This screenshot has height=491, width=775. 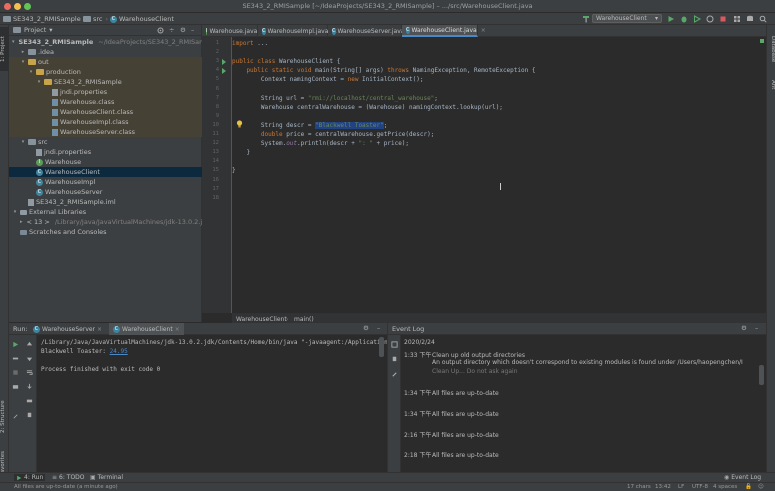 I want to click on scroll-up-icon, so click(x=29, y=344).